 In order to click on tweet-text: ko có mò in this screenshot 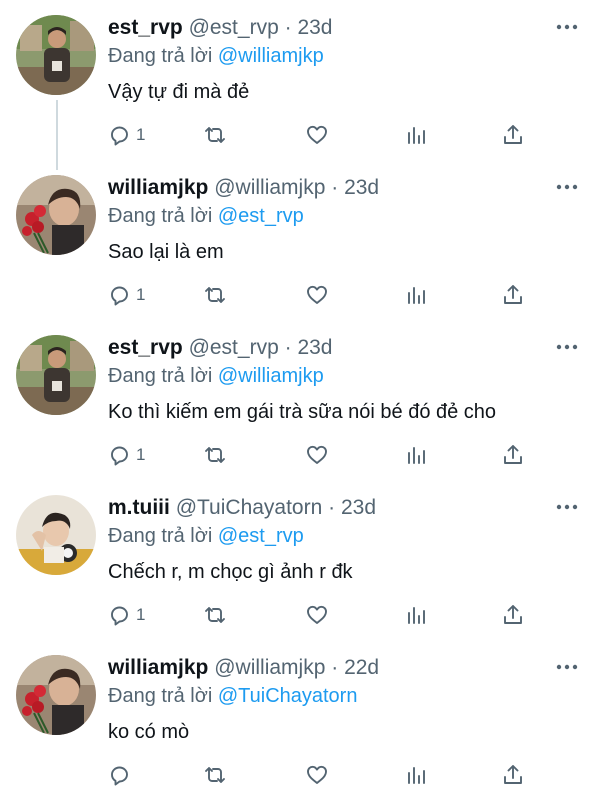, I will do `click(149, 732)`.